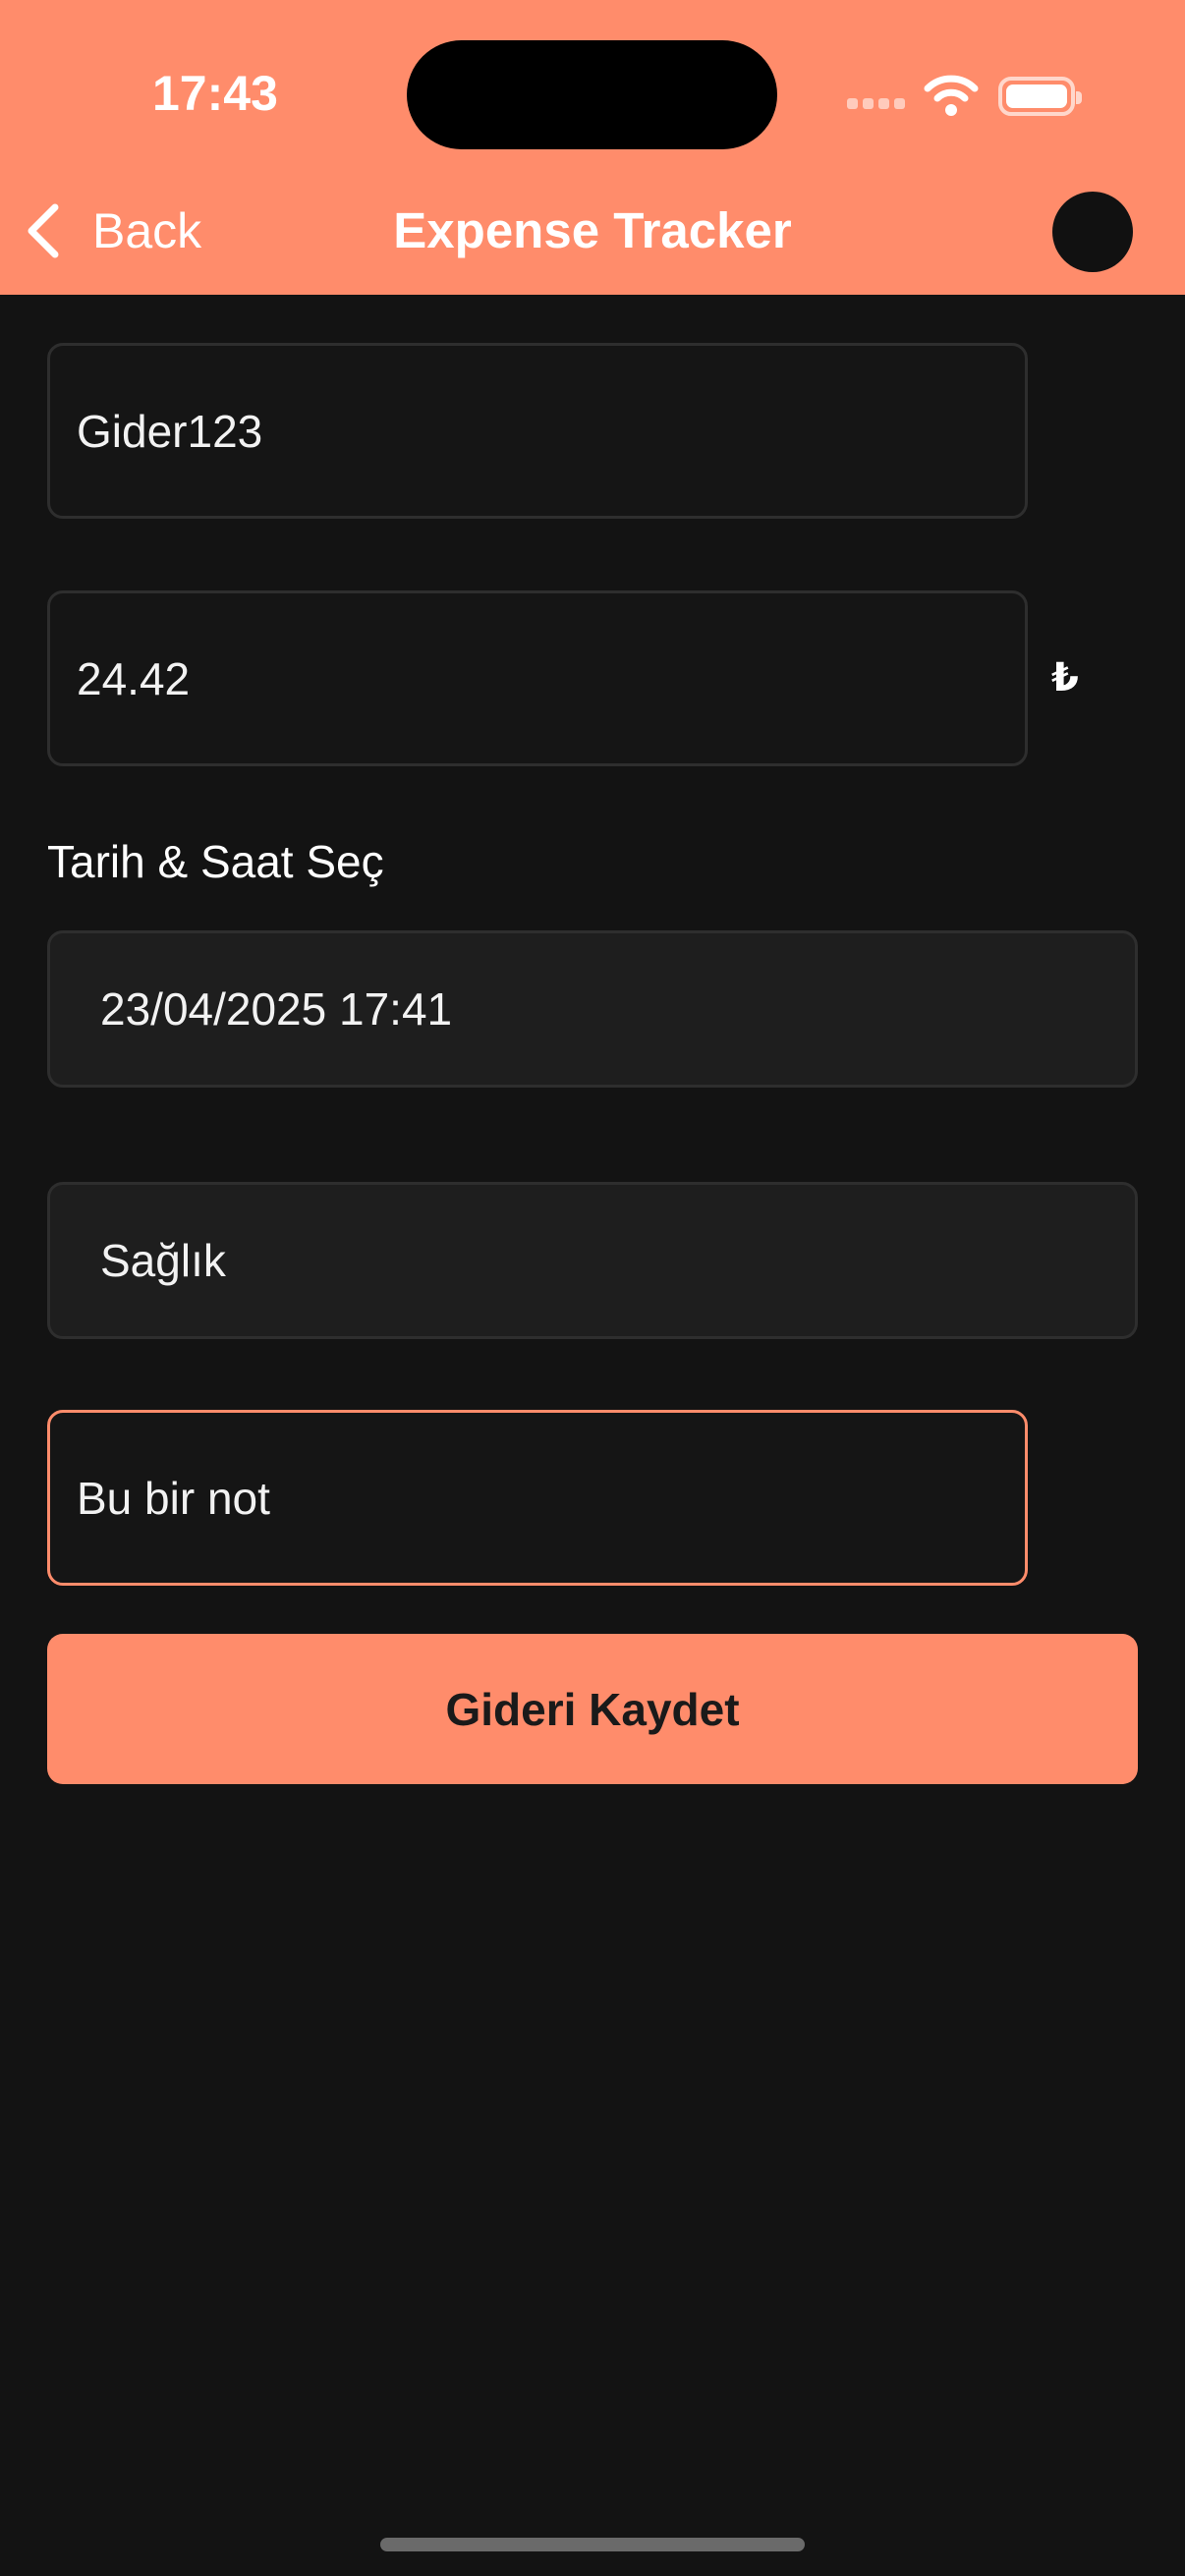 The height and width of the screenshot is (2576, 1185). What do you see at coordinates (592, 1009) in the screenshot?
I see `datetime-picker: 23/04/2025 17:41` at bounding box center [592, 1009].